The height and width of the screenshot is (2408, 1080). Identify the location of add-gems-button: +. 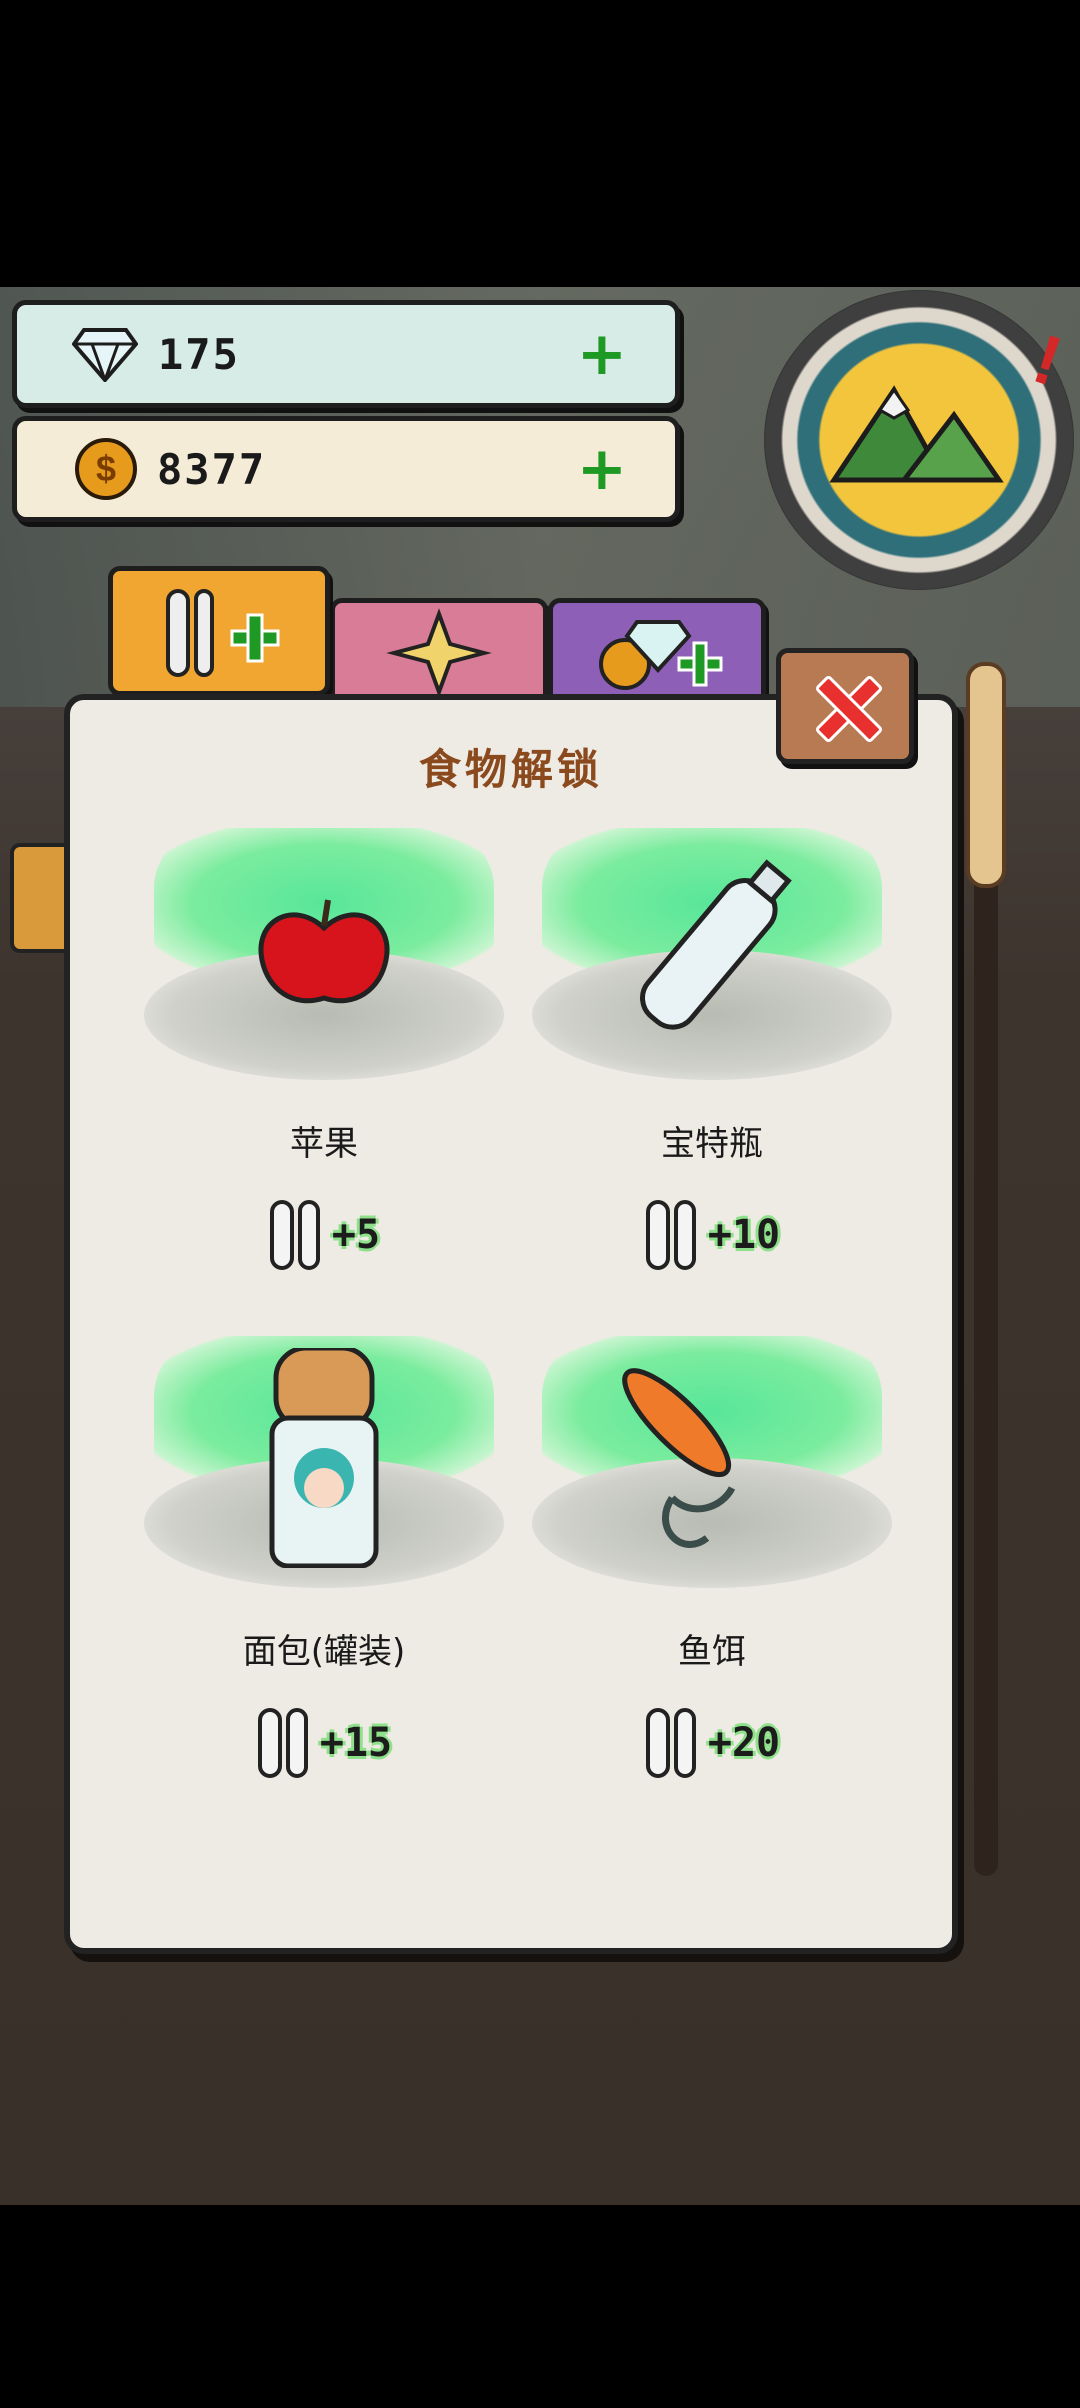
(602, 354).